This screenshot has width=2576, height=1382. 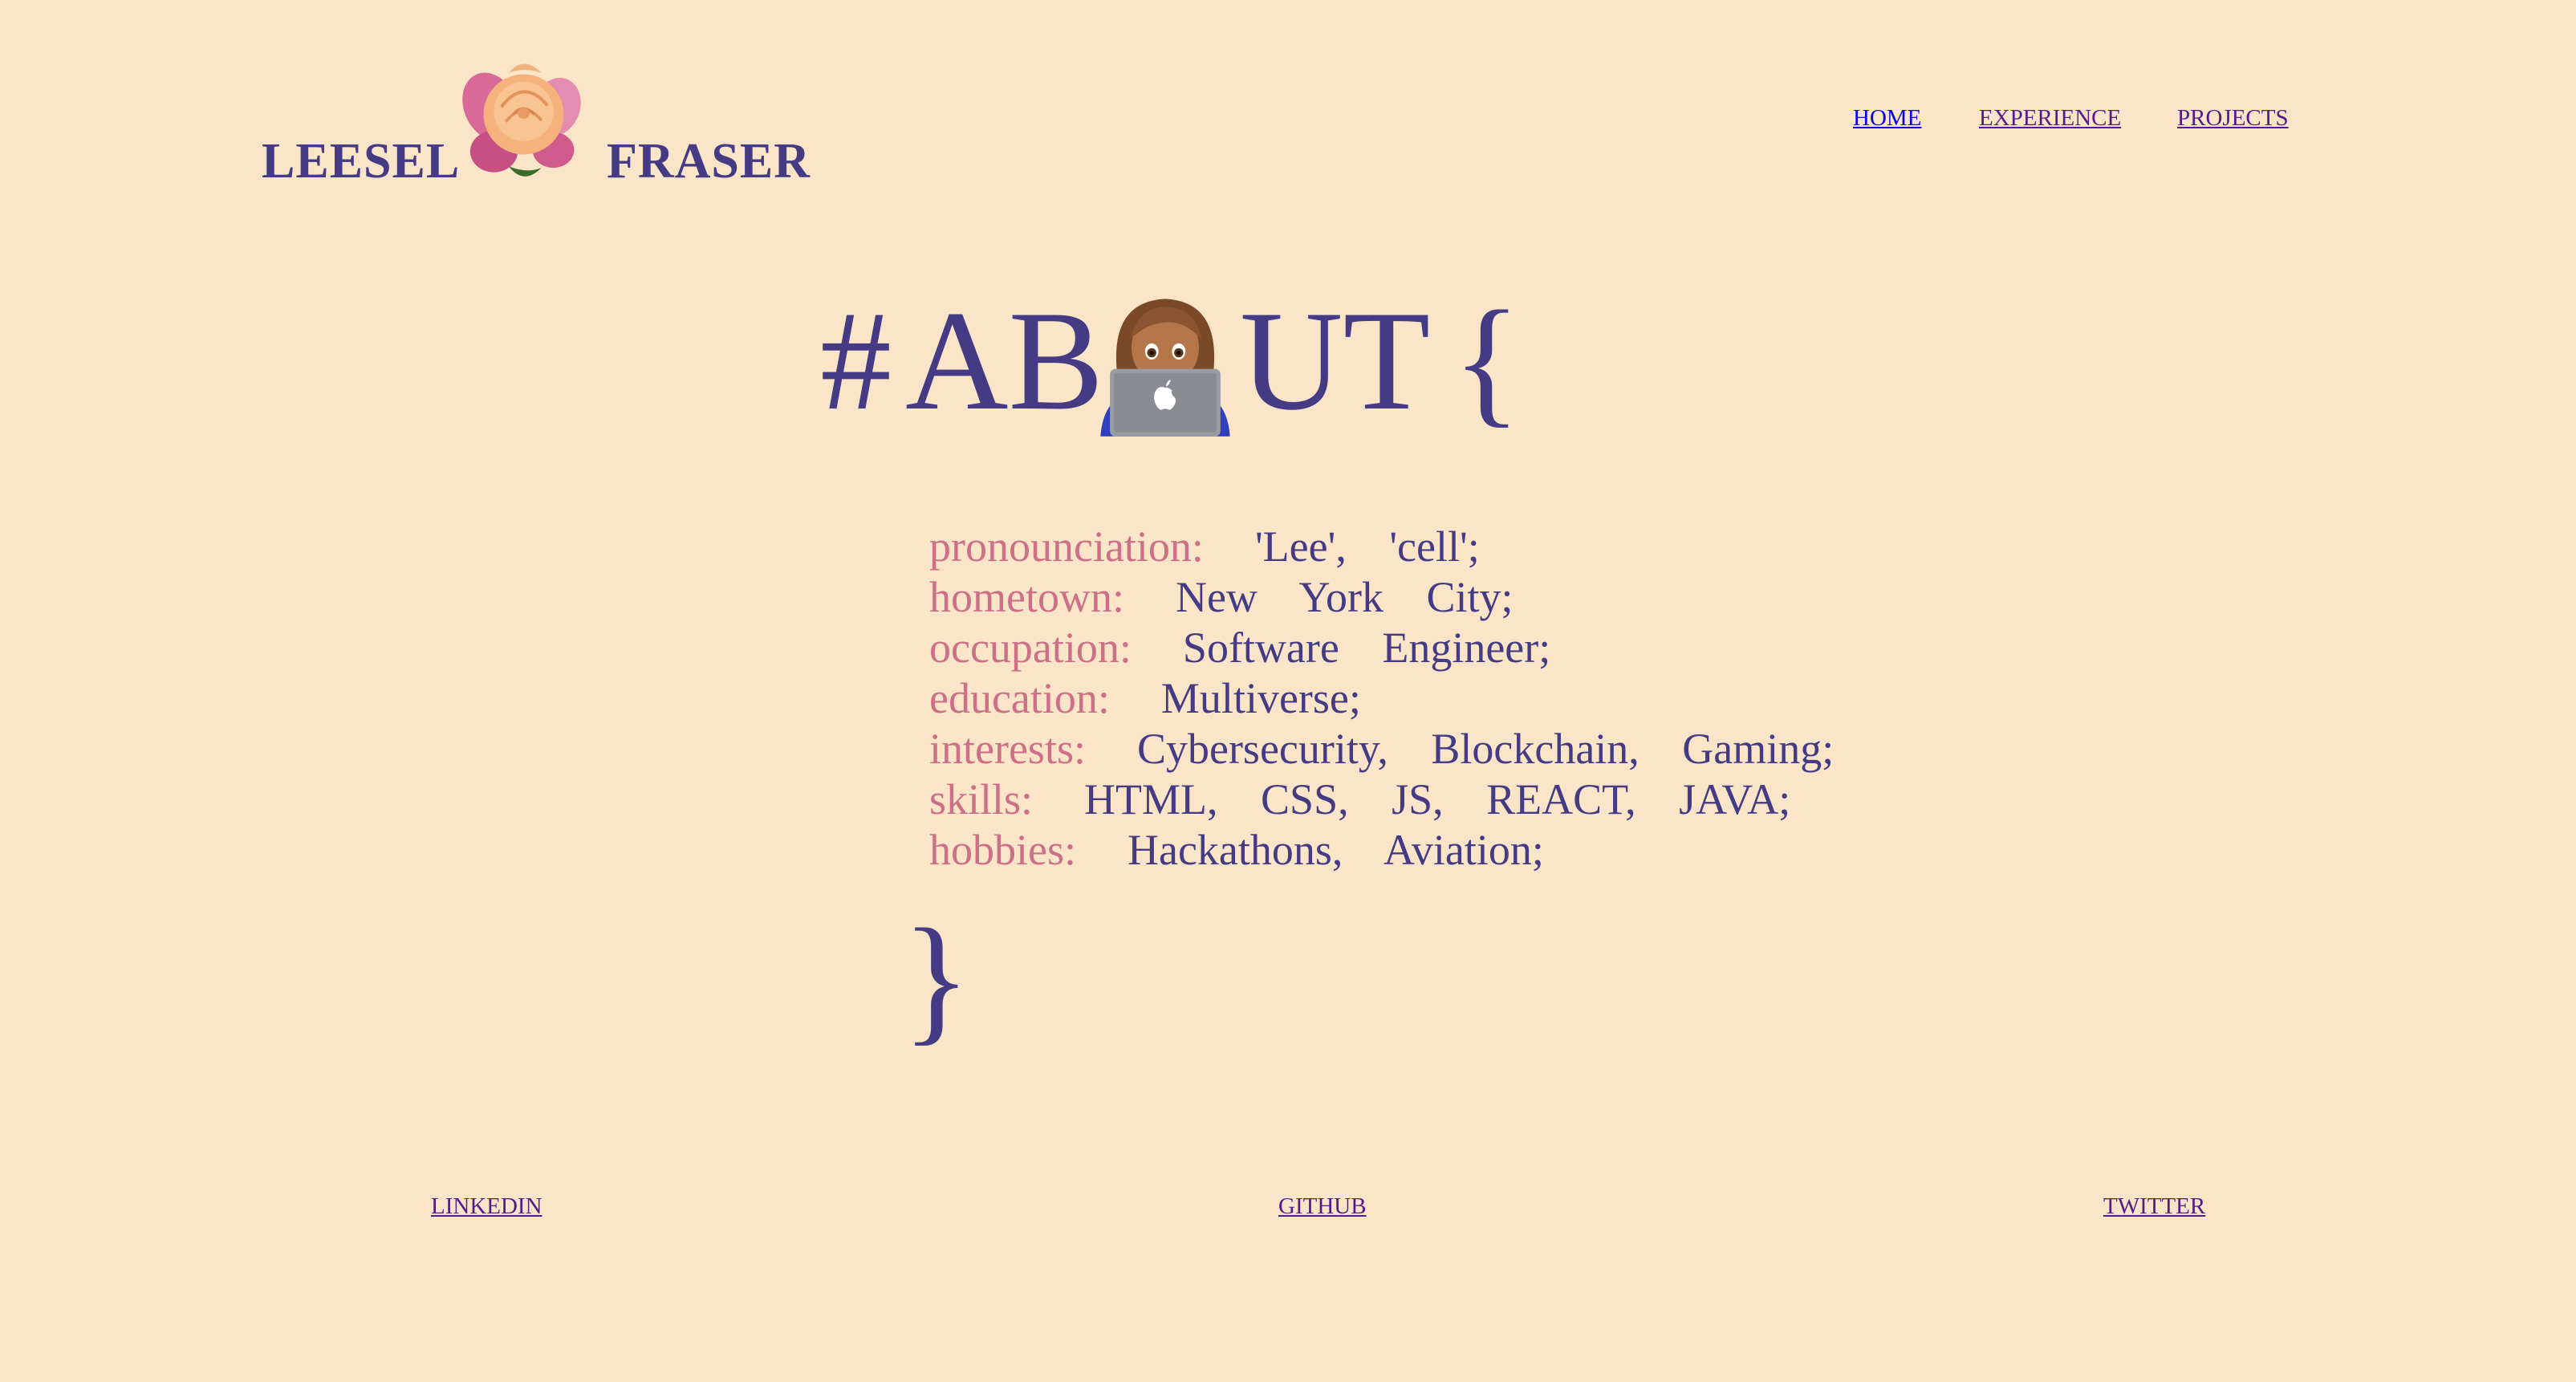 I want to click on about-heading-ab: AB, so click(x=1005, y=360).